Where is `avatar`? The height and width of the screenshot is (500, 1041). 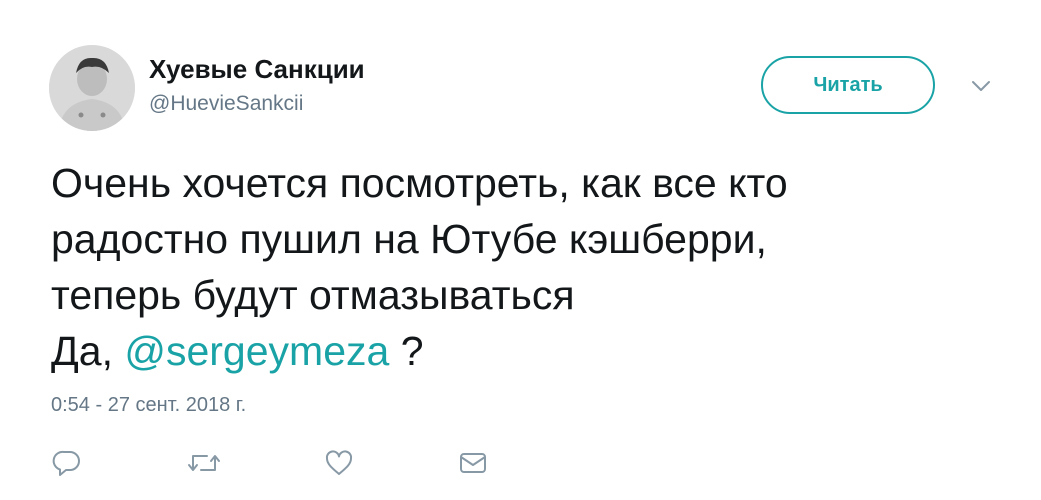
avatar is located at coordinates (92, 88).